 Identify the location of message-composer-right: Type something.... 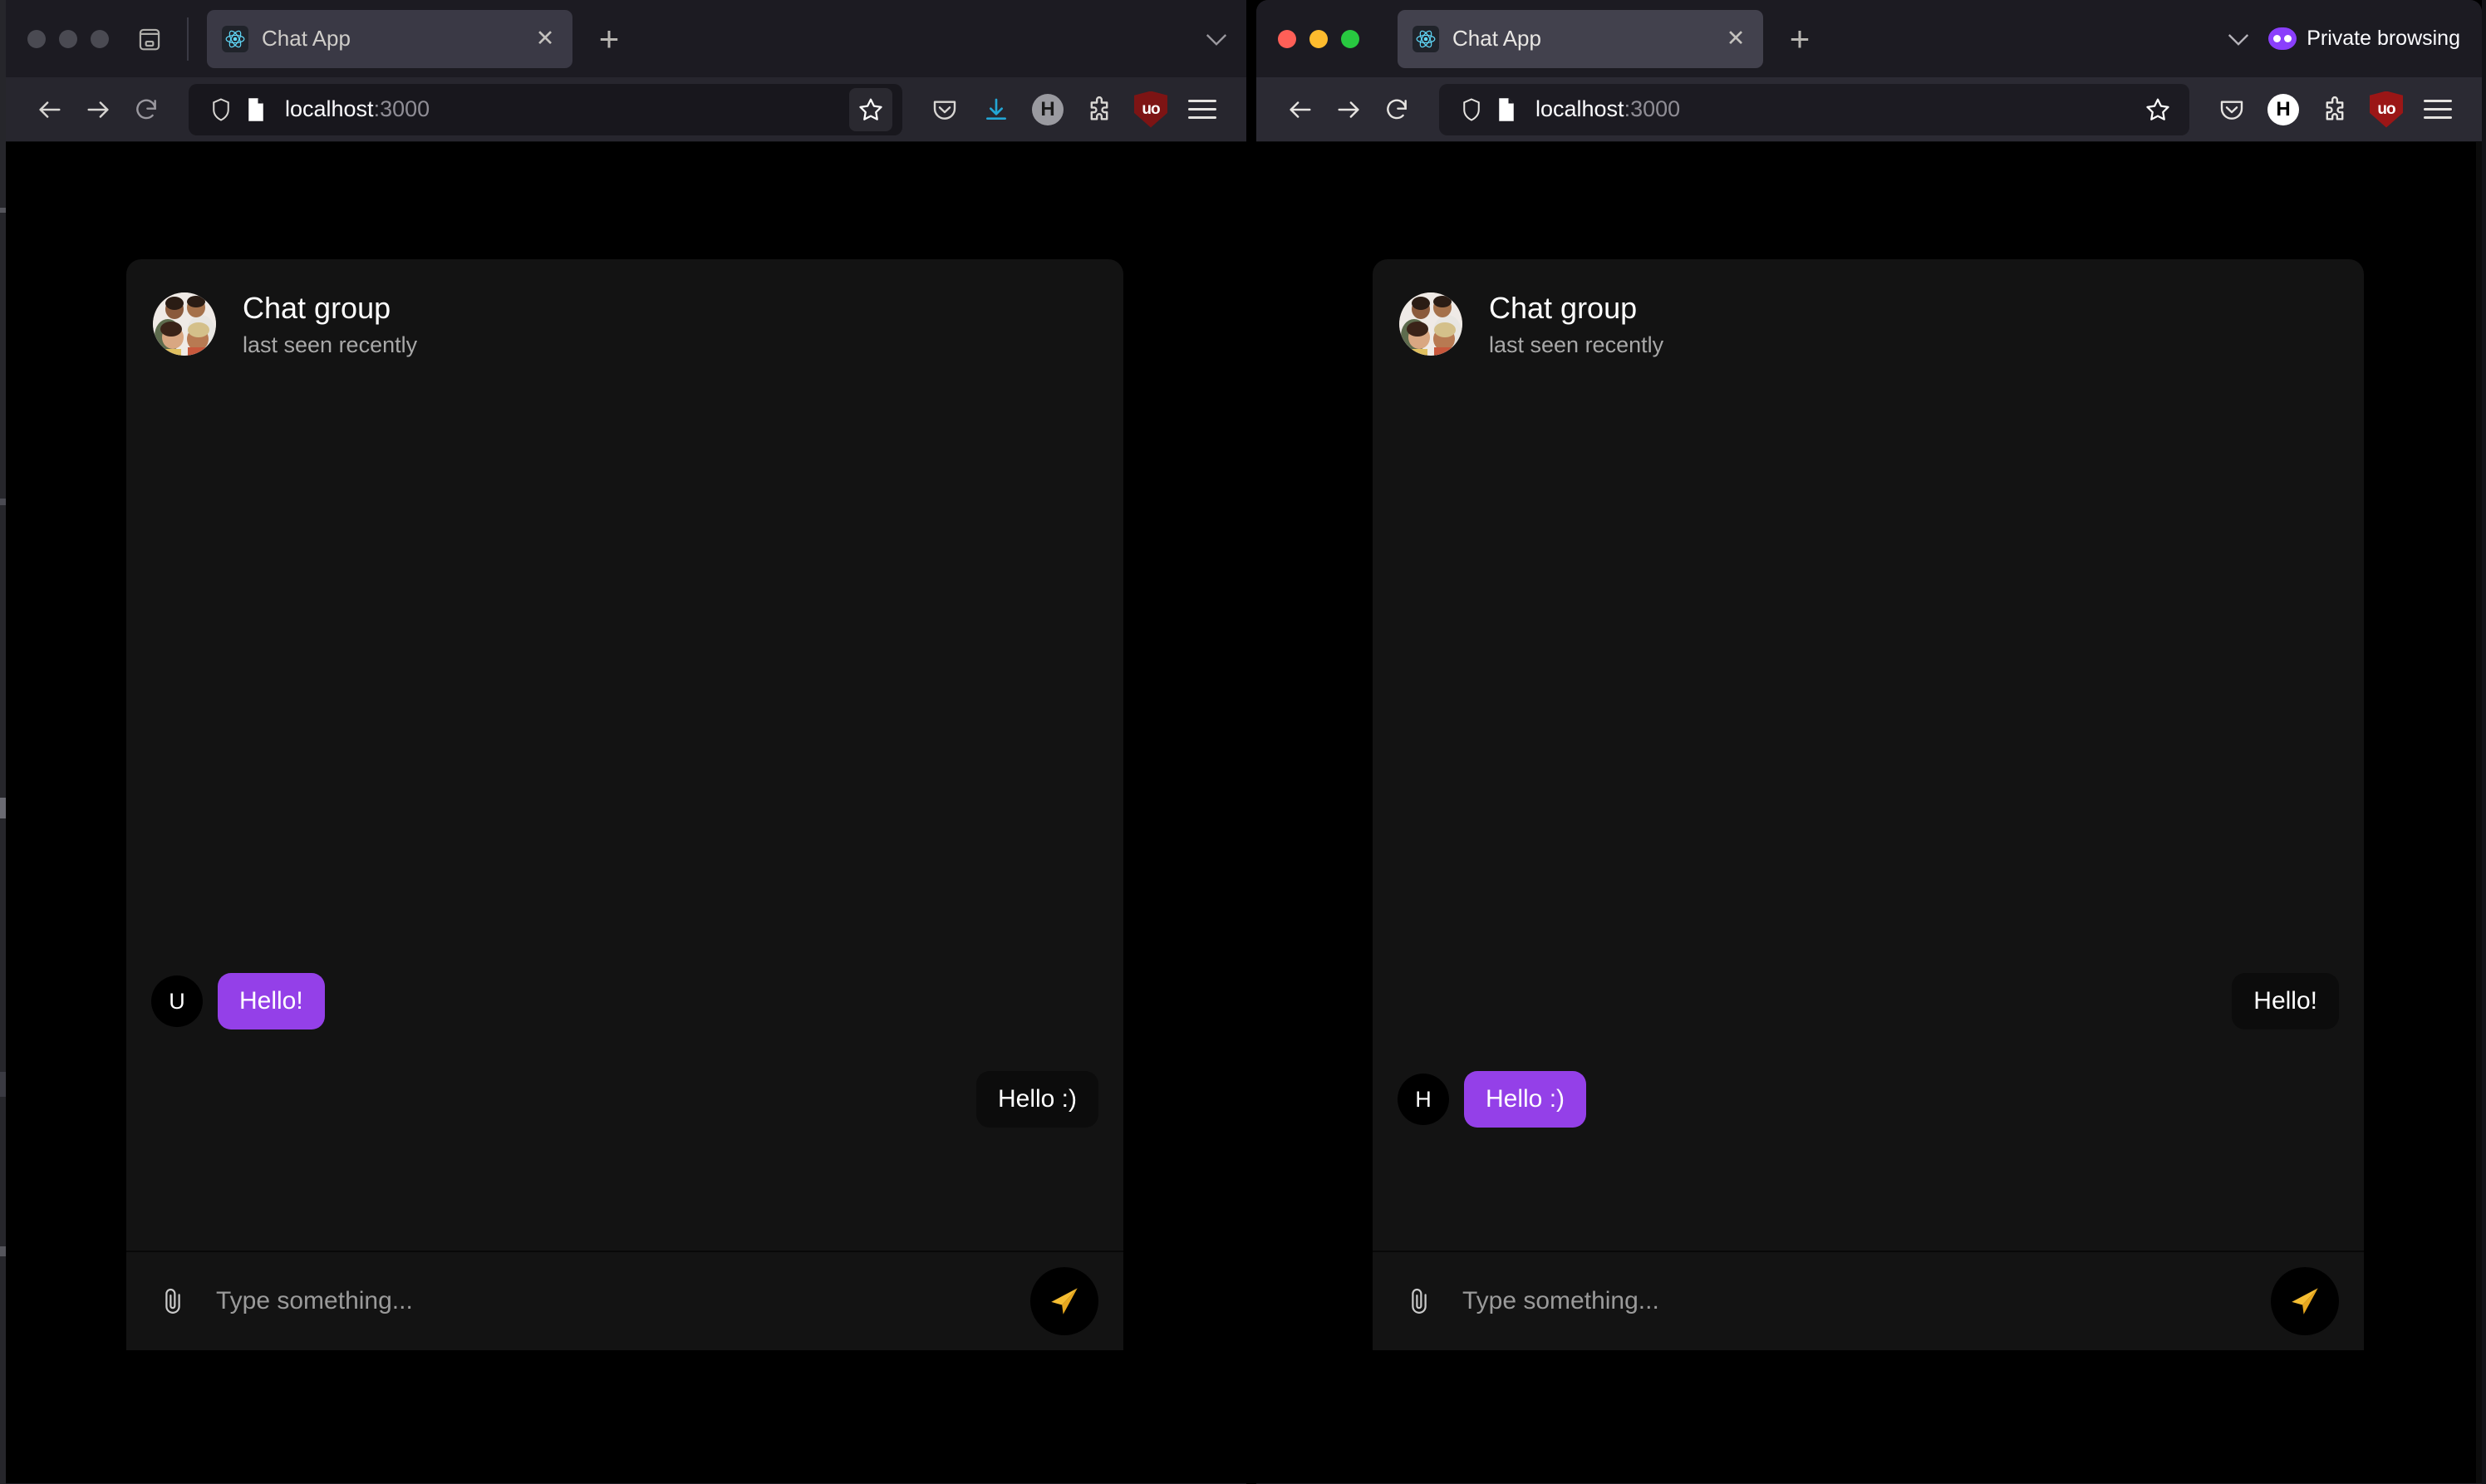
(1869, 1300).